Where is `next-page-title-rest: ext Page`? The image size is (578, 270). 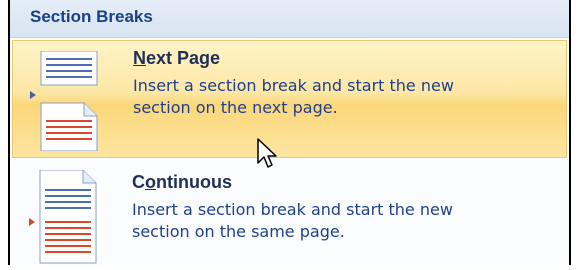
next-page-title-rest: ext Page is located at coordinates (183, 58).